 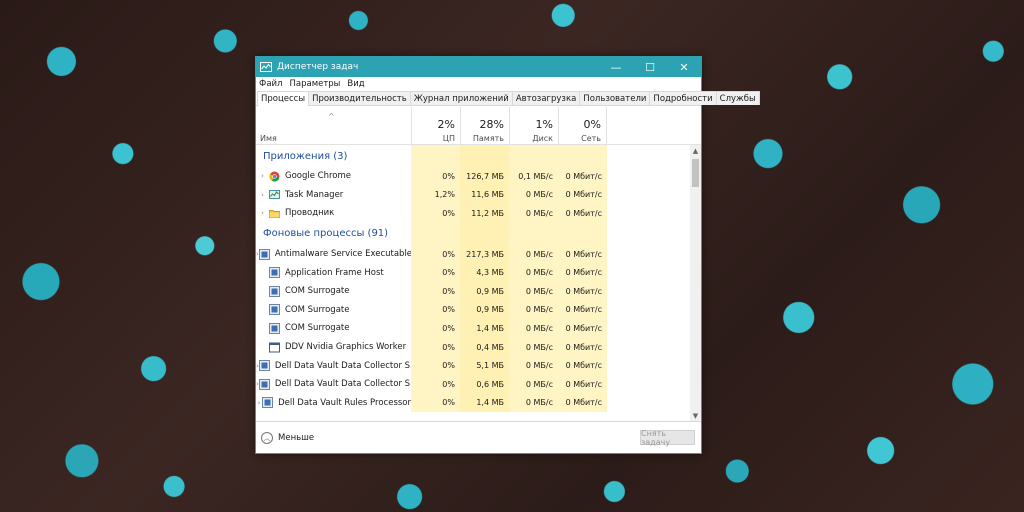 What do you see at coordinates (333, 254) in the screenshot?
I see `process-name-cell: › Antimalware Service Executable` at bounding box center [333, 254].